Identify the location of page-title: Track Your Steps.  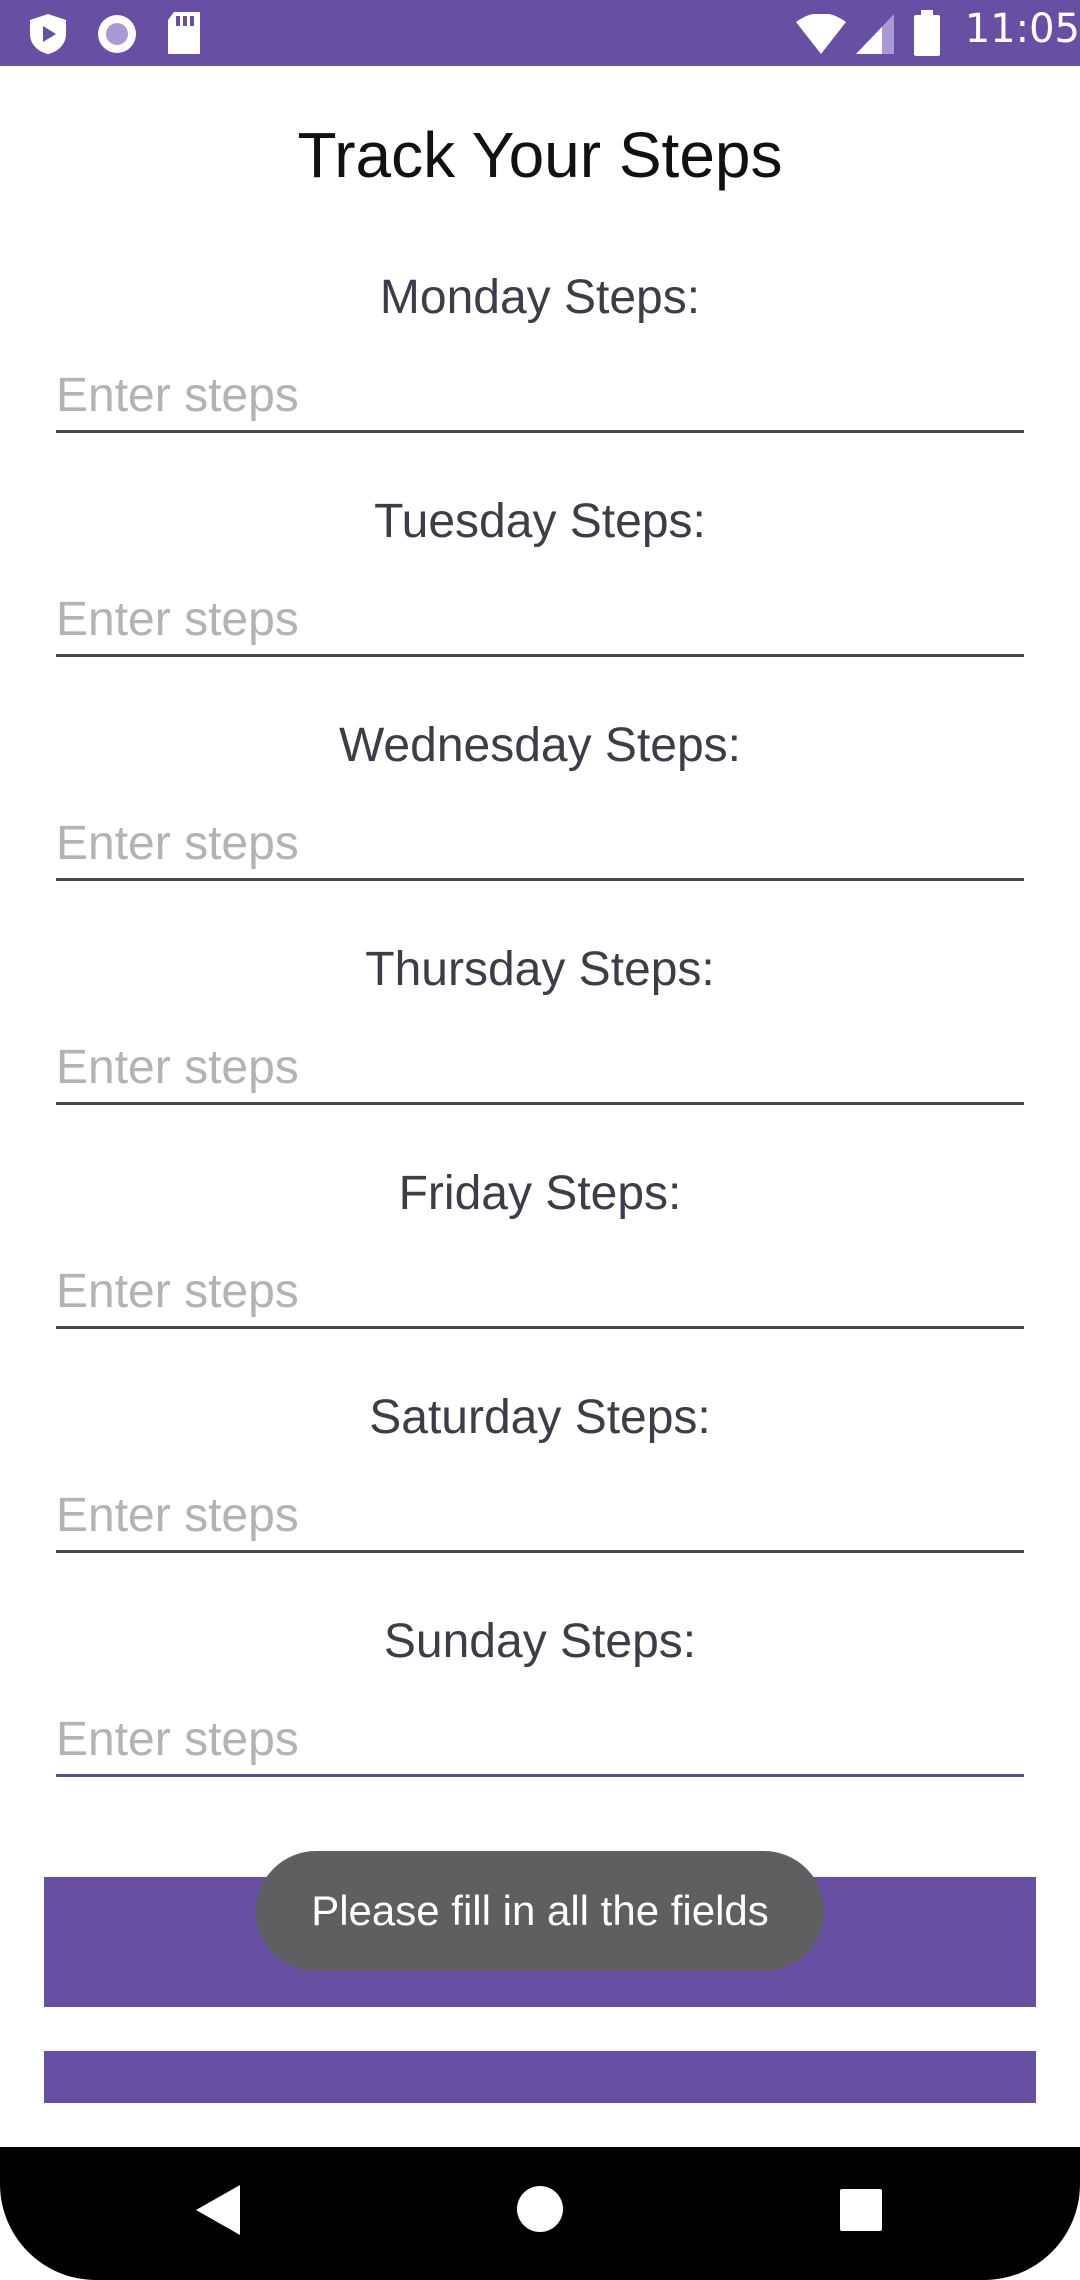
(540, 155).